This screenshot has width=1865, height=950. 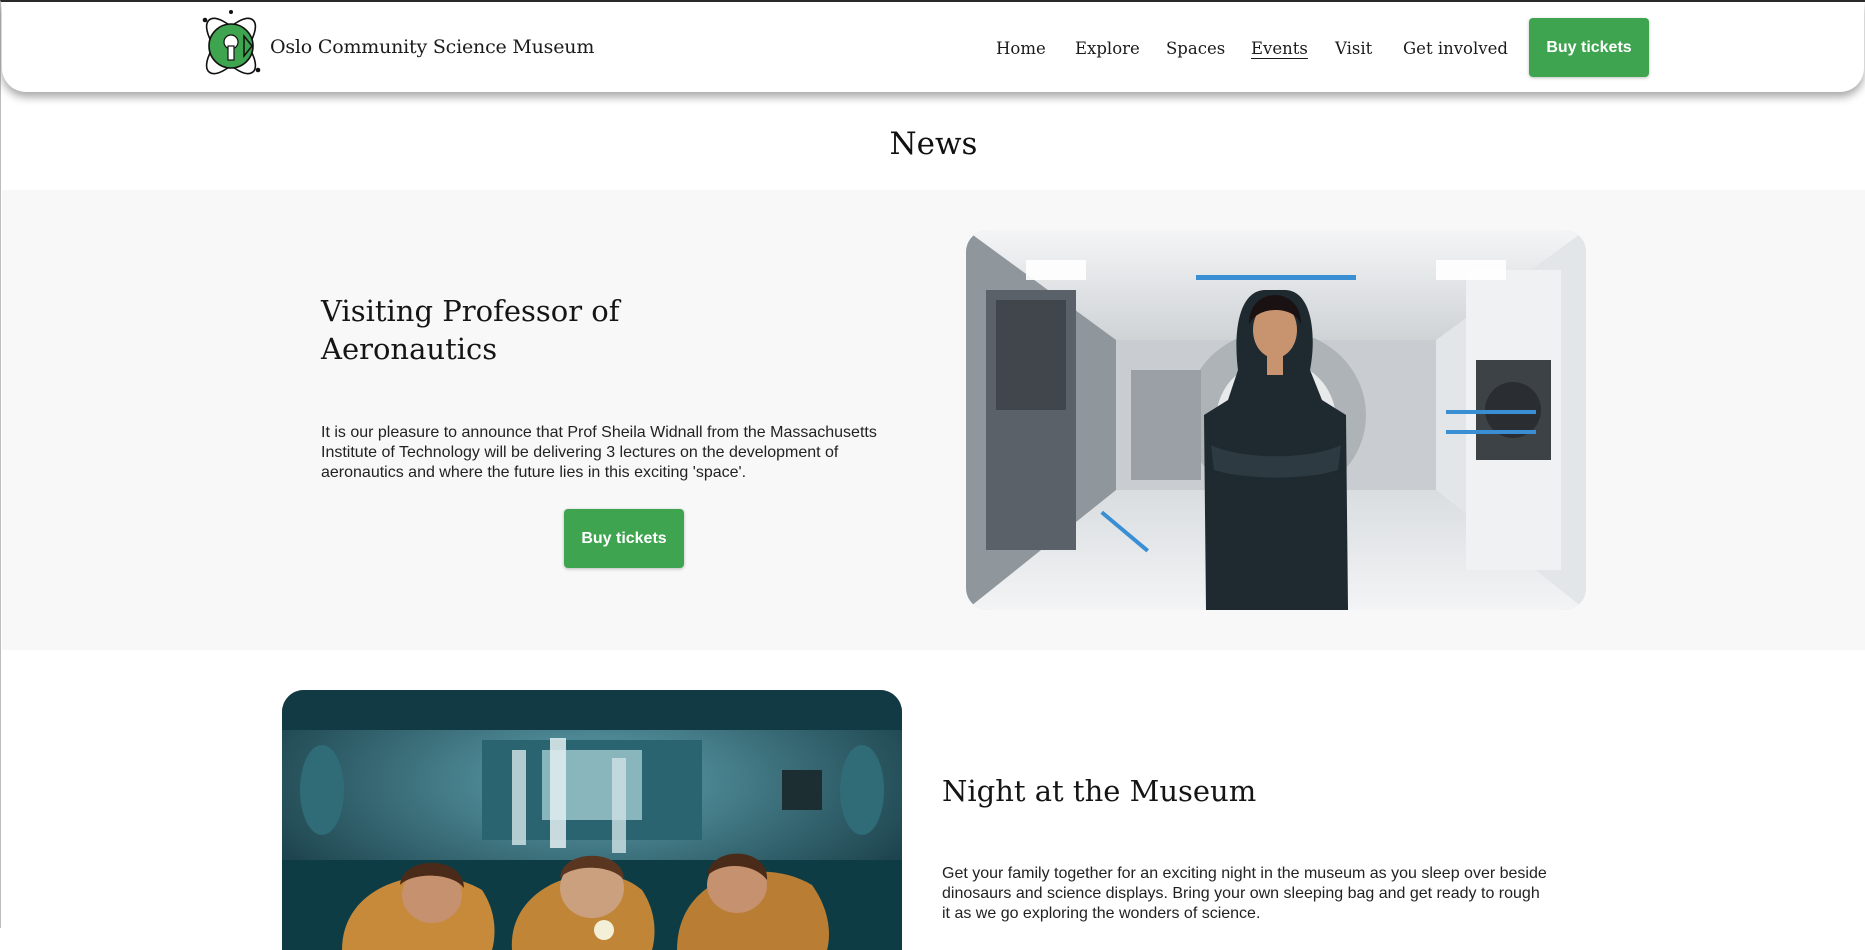 I want to click on atom-logo-icon, so click(x=231, y=46).